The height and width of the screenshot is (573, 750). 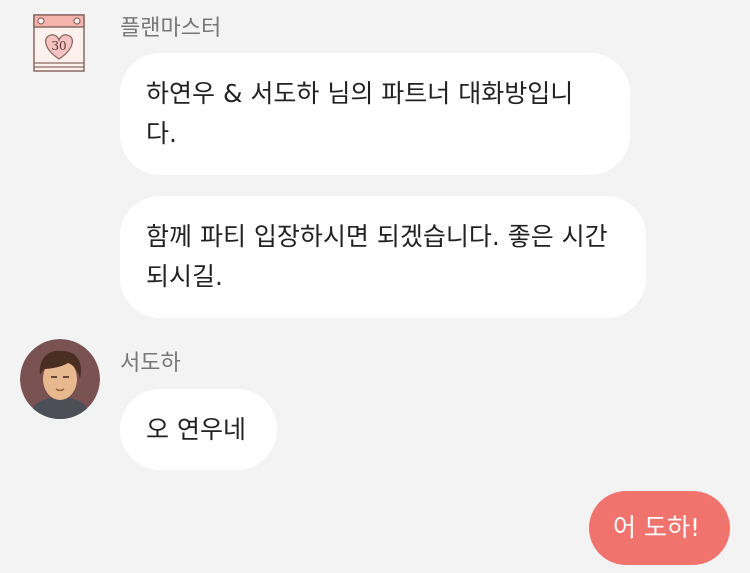 What do you see at coordinates (171, 28) in the screenshot?
I see `sender-name-planmaster: 플랜마스터` at bounding box center [171, 28].